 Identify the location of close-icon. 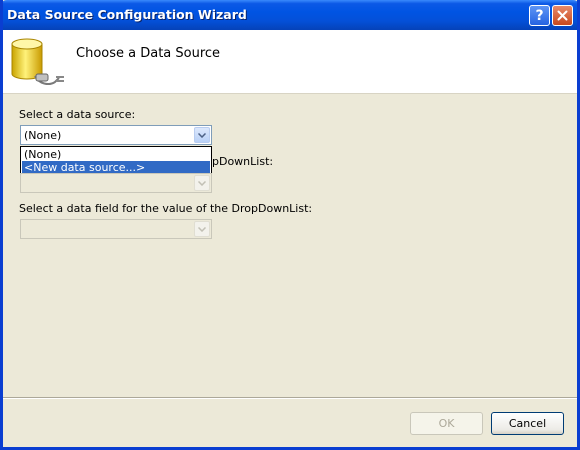
(562, 15).